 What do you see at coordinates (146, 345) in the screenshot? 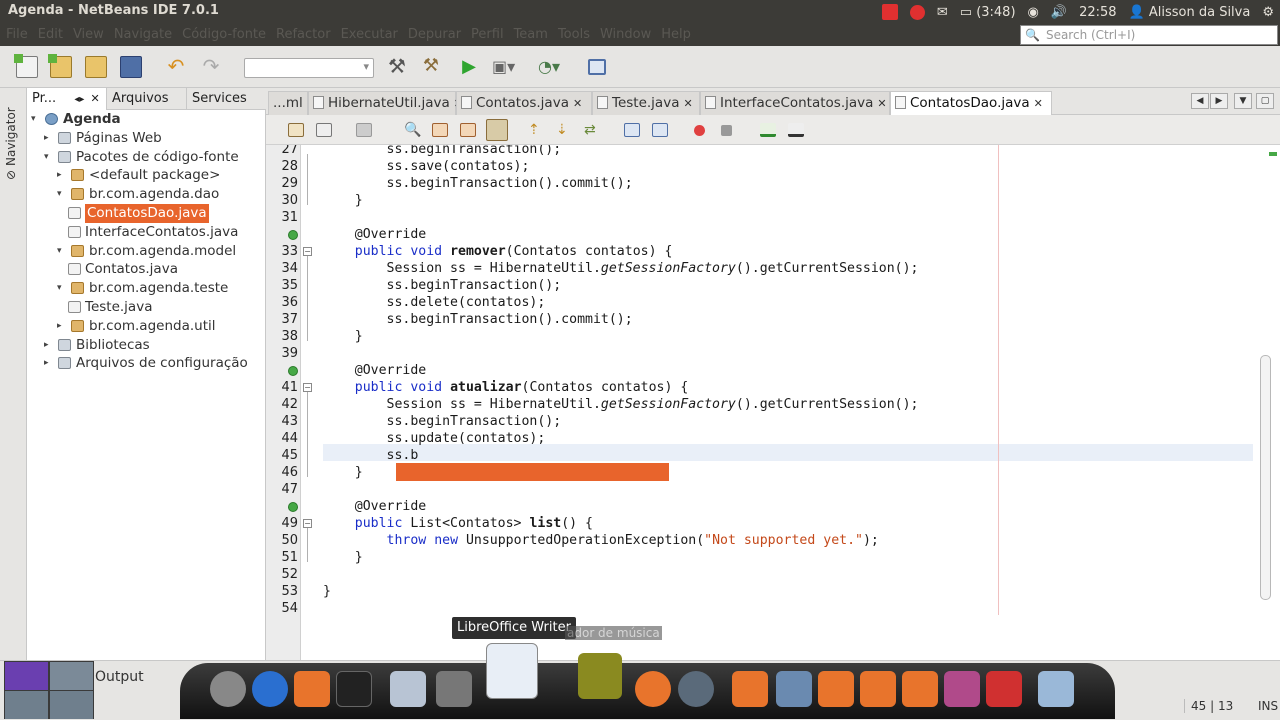
I see `tree-item: ▸ Bibliotecas` at bounding box center [146, 345].